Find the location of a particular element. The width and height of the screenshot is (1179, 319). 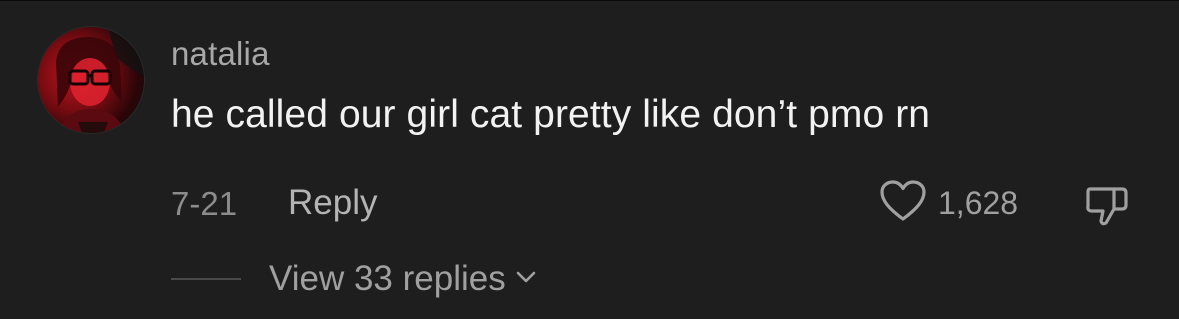

replies-divider is located at coordinates (206, 279).